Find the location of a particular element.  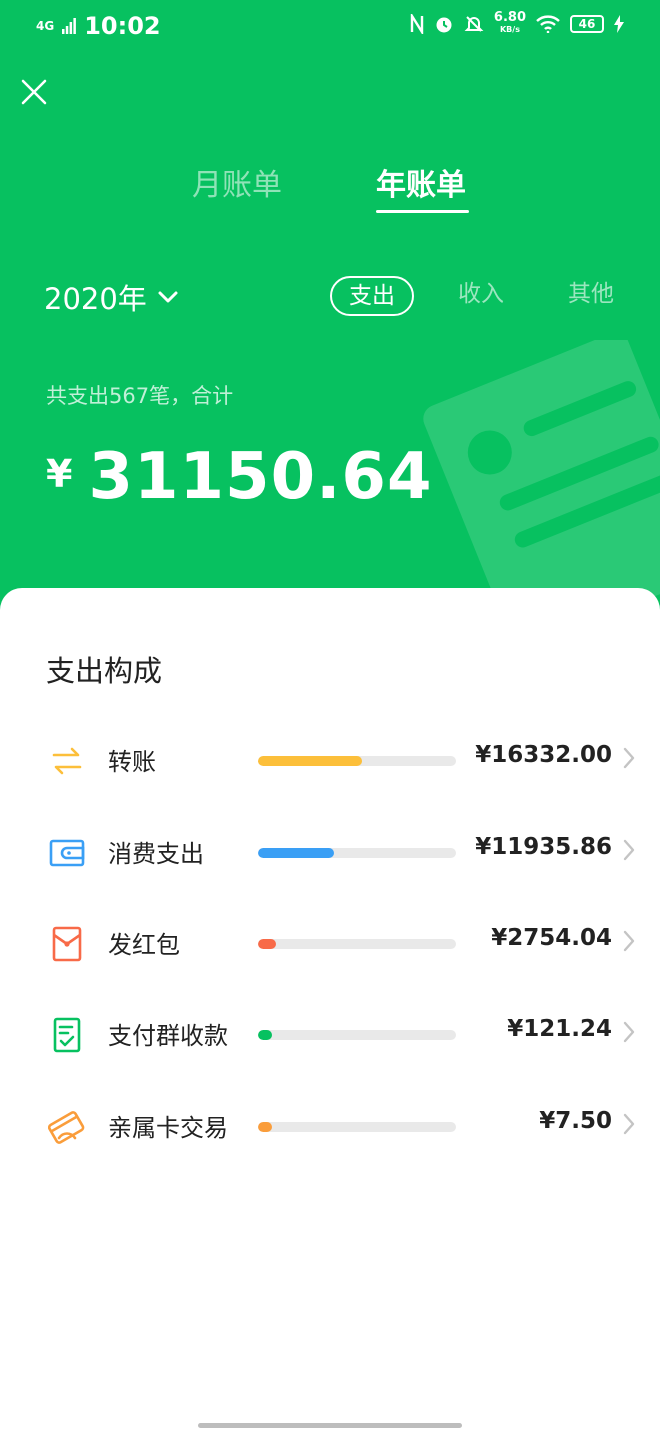

breakdown-row-consumption: 消费支出 ¥11935.86 is located at coordinates (330, 852).